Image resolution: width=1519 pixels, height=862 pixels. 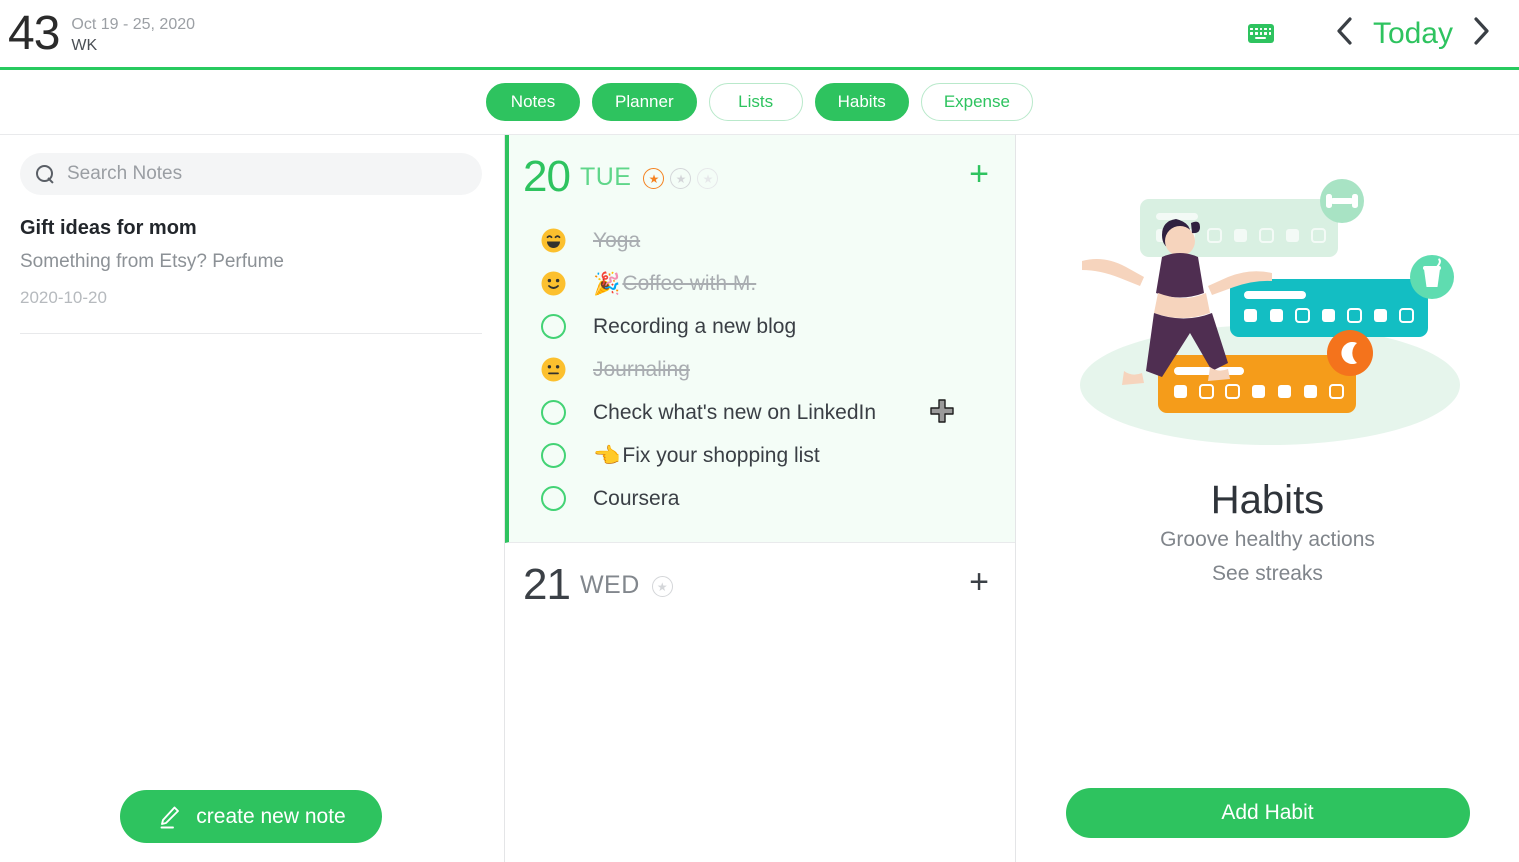 I want to click on task-row: Coursera, so click(x=762, y=498).